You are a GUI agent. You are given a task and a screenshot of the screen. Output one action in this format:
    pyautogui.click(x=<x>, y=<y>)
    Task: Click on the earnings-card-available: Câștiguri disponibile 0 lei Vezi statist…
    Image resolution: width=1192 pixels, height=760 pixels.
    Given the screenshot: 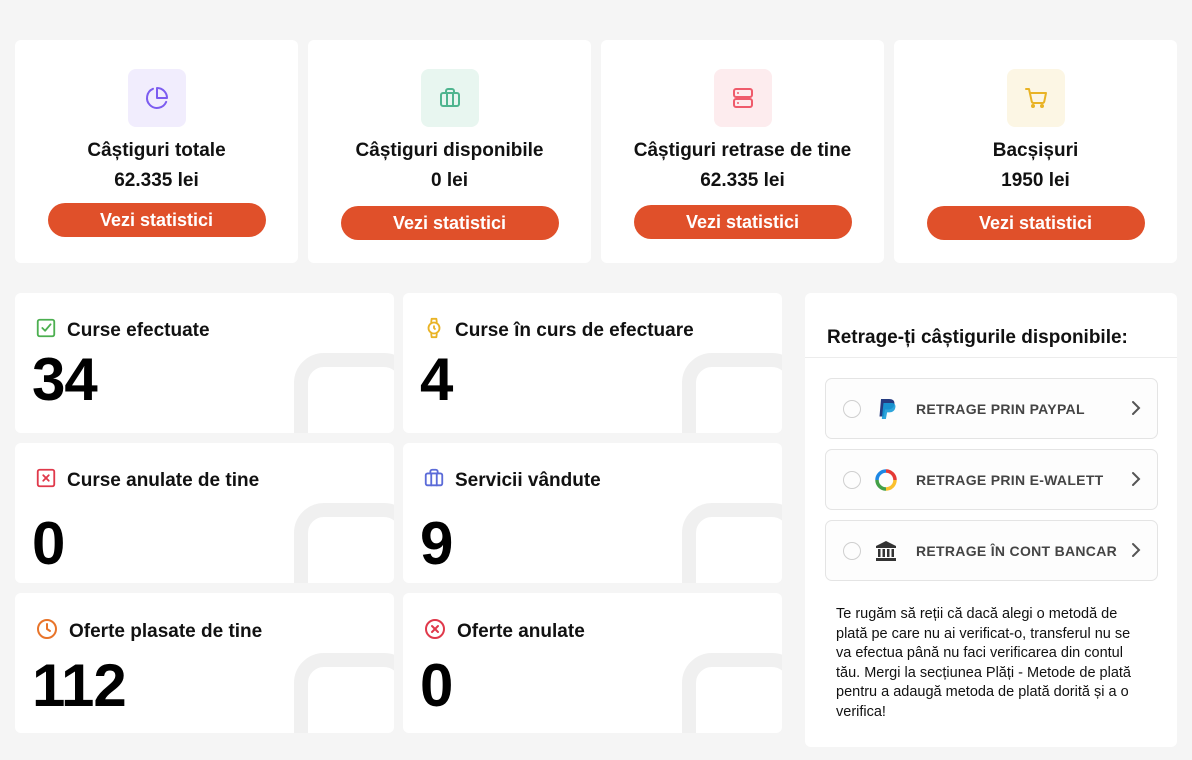 What is the action you would take?
    pyautogui.click(x=449, y=151)
    